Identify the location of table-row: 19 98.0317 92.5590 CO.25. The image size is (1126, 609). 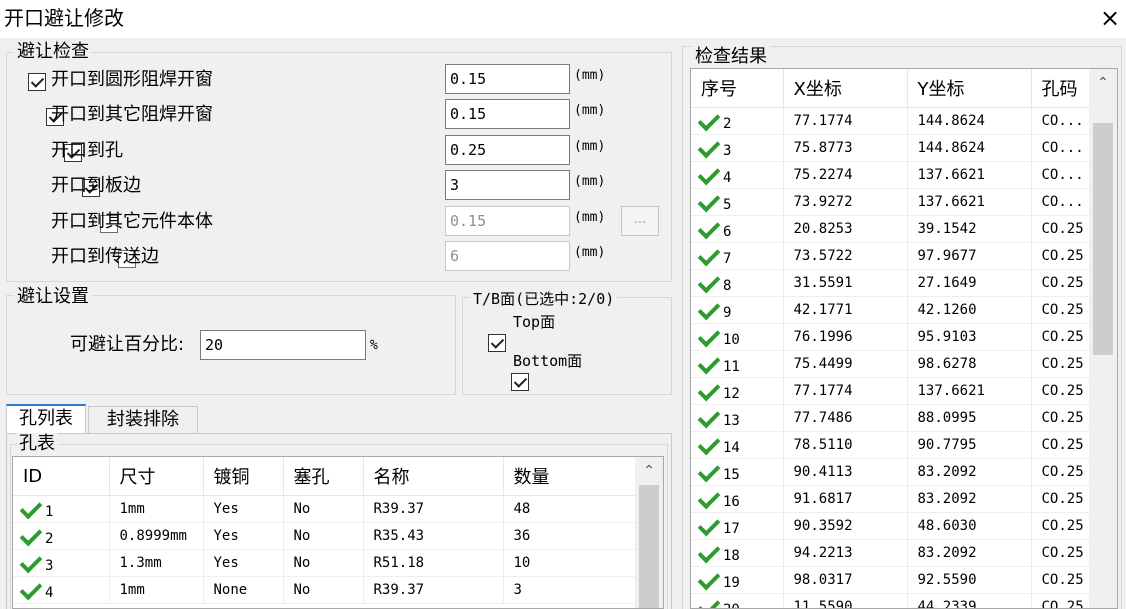
(891, 580).